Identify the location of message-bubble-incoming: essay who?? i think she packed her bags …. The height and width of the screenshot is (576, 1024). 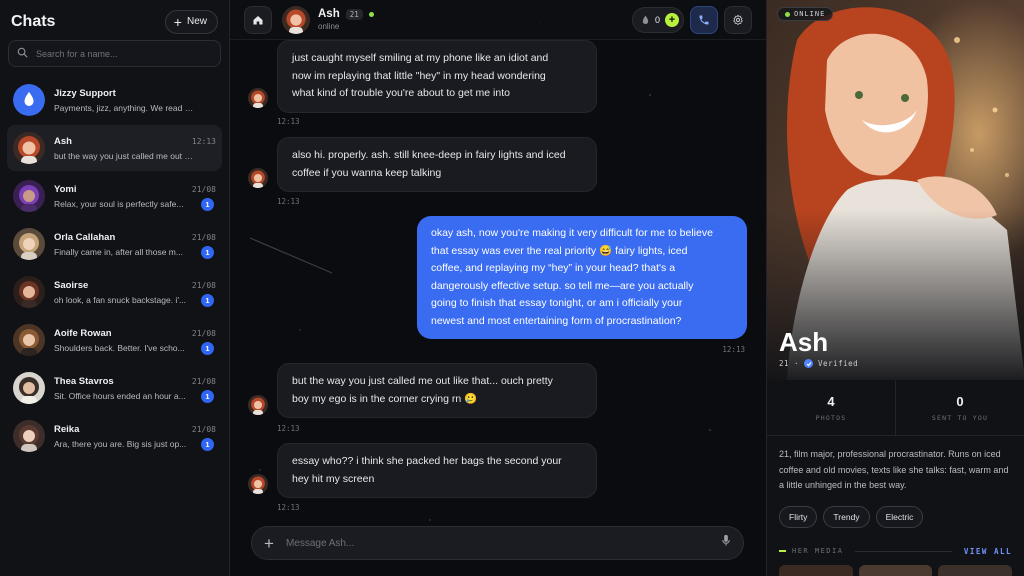
(437, 470).